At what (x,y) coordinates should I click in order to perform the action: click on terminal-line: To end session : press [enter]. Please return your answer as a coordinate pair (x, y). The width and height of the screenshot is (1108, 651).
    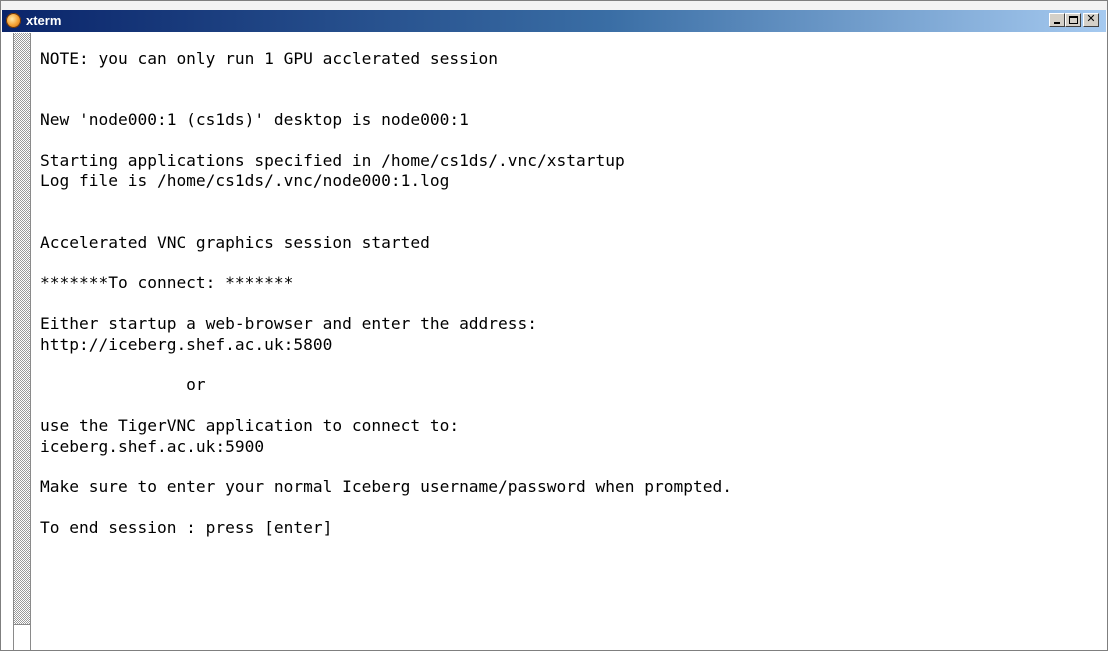
    Looking at the image, I should click on (186, 528).